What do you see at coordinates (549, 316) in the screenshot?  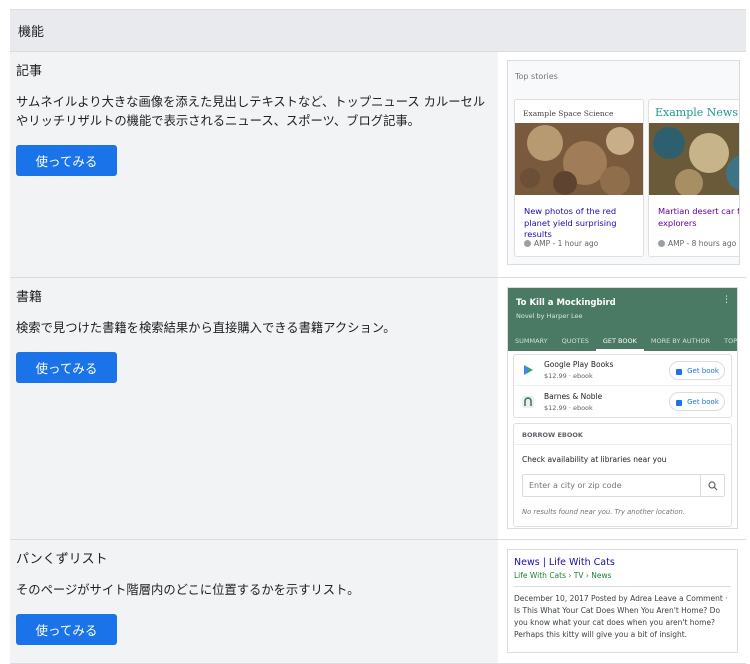 I see `book-subtitle: Novel by Harper Lee` at bounding box center [549, 316].